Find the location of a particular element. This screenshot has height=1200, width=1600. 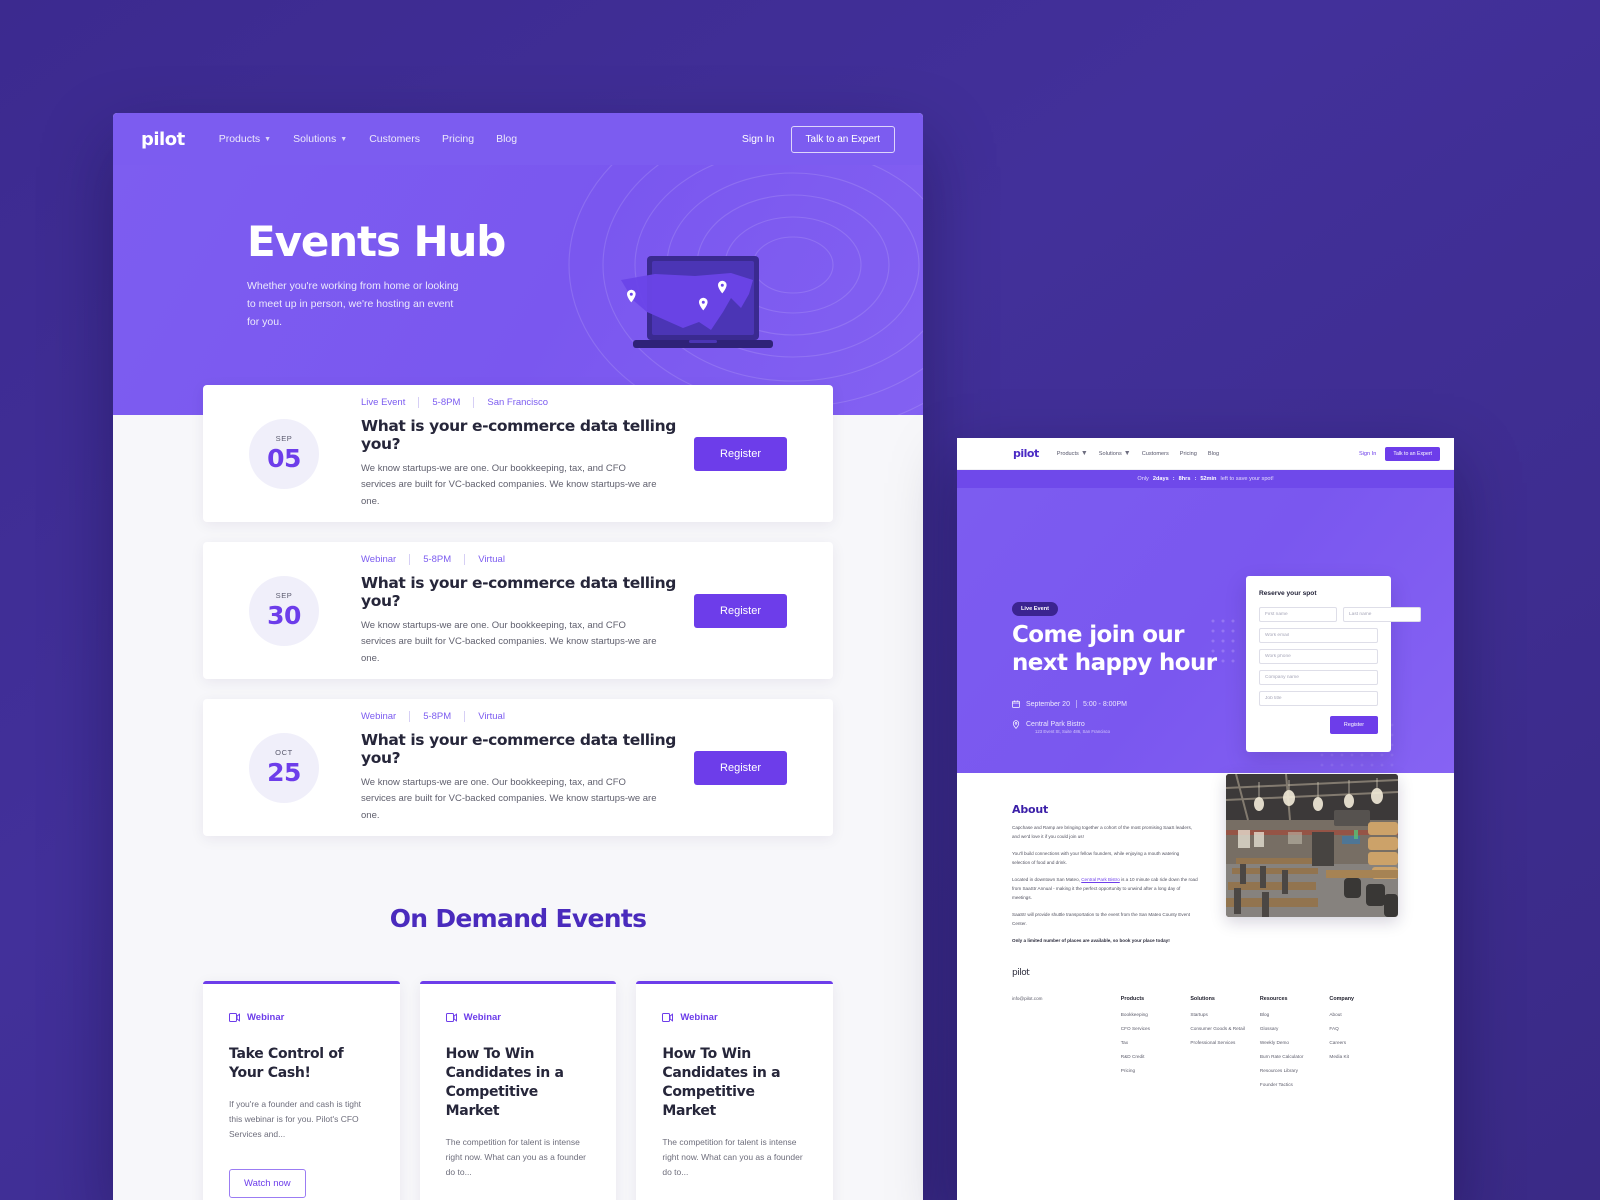

footer-link: CFO Services is located at coordinates (1156, 1028).